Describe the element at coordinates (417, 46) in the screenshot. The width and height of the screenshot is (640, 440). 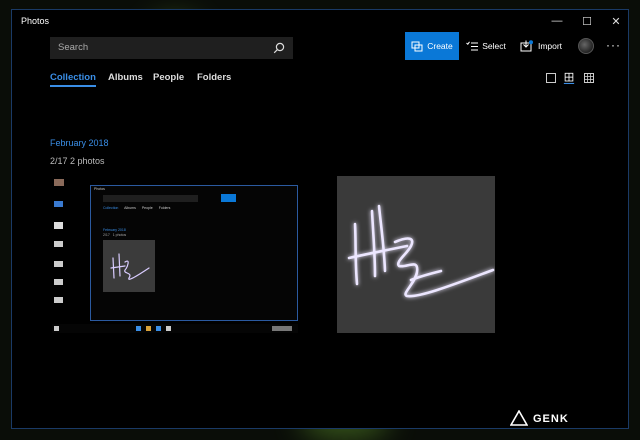
I see `create-icon` at that location.